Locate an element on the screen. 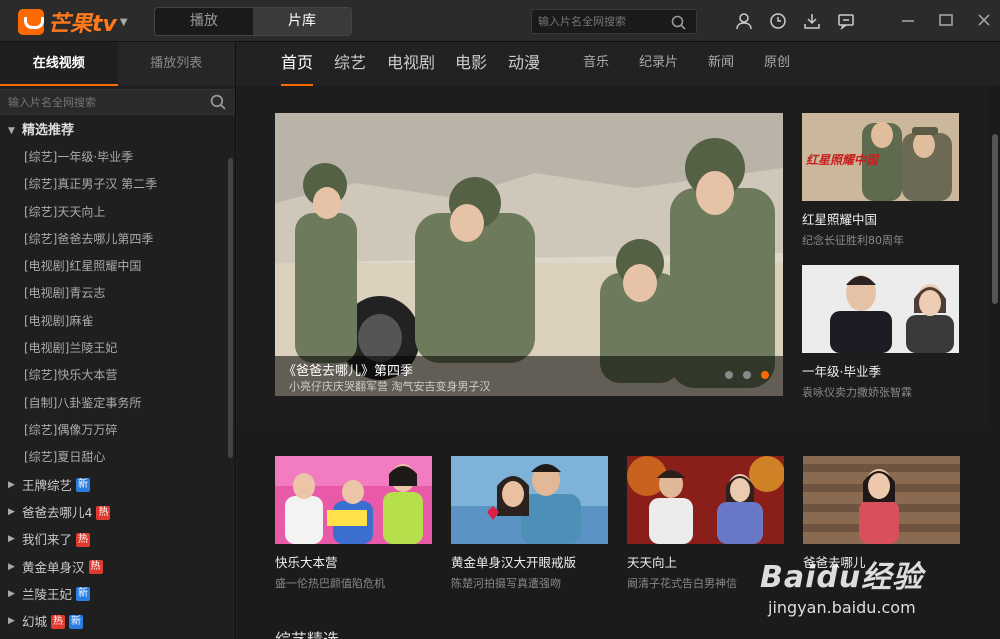  card-subtitle: 袁咏仪卖力撒娇张智霖 is located at coordinates (857, 392).